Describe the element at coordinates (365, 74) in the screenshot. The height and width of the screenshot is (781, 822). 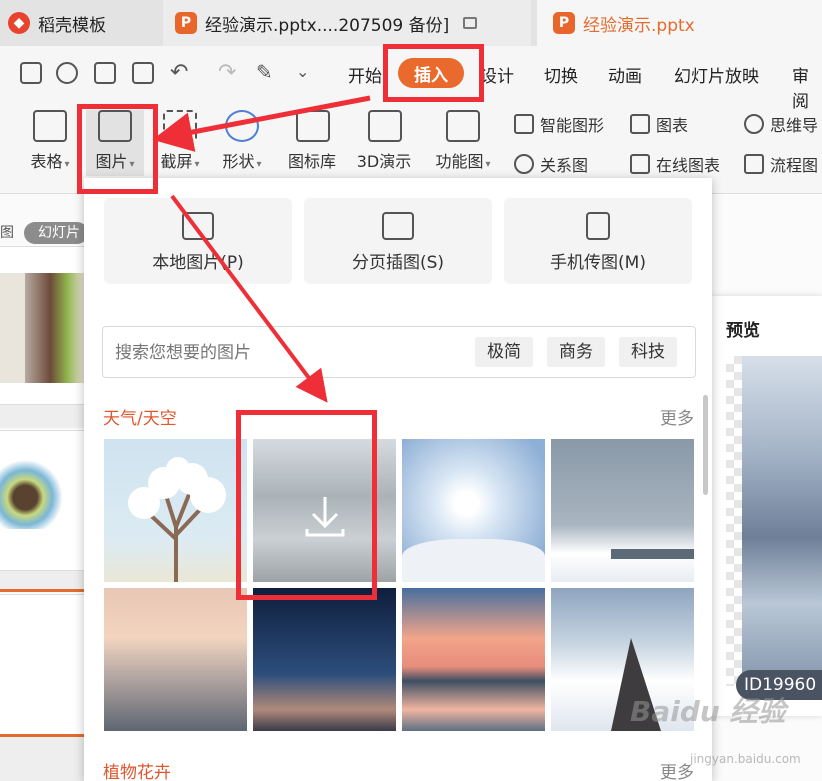
I see `menu-start: 开始` at that location.